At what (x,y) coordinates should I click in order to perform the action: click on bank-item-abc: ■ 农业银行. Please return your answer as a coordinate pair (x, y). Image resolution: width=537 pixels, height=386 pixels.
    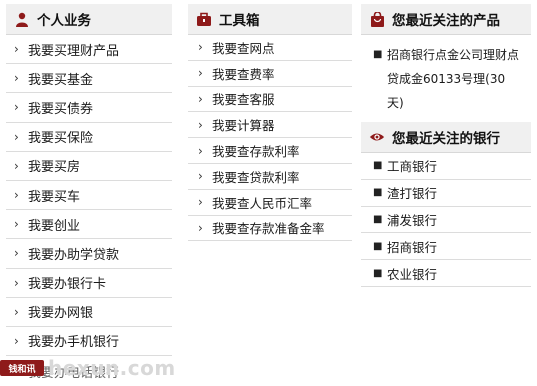
    Looking at the image, I should click on (446, 273).